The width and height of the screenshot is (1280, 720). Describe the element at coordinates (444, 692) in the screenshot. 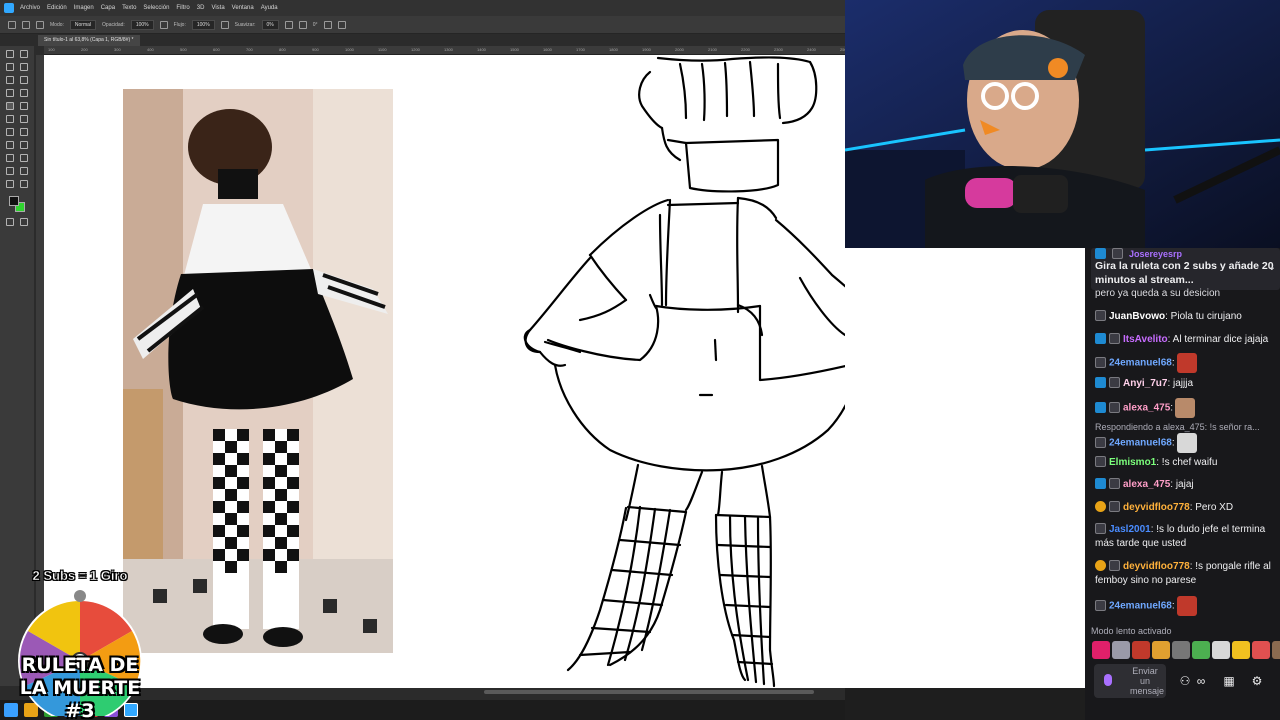

I see `horizontal-scrollbar` at that location.